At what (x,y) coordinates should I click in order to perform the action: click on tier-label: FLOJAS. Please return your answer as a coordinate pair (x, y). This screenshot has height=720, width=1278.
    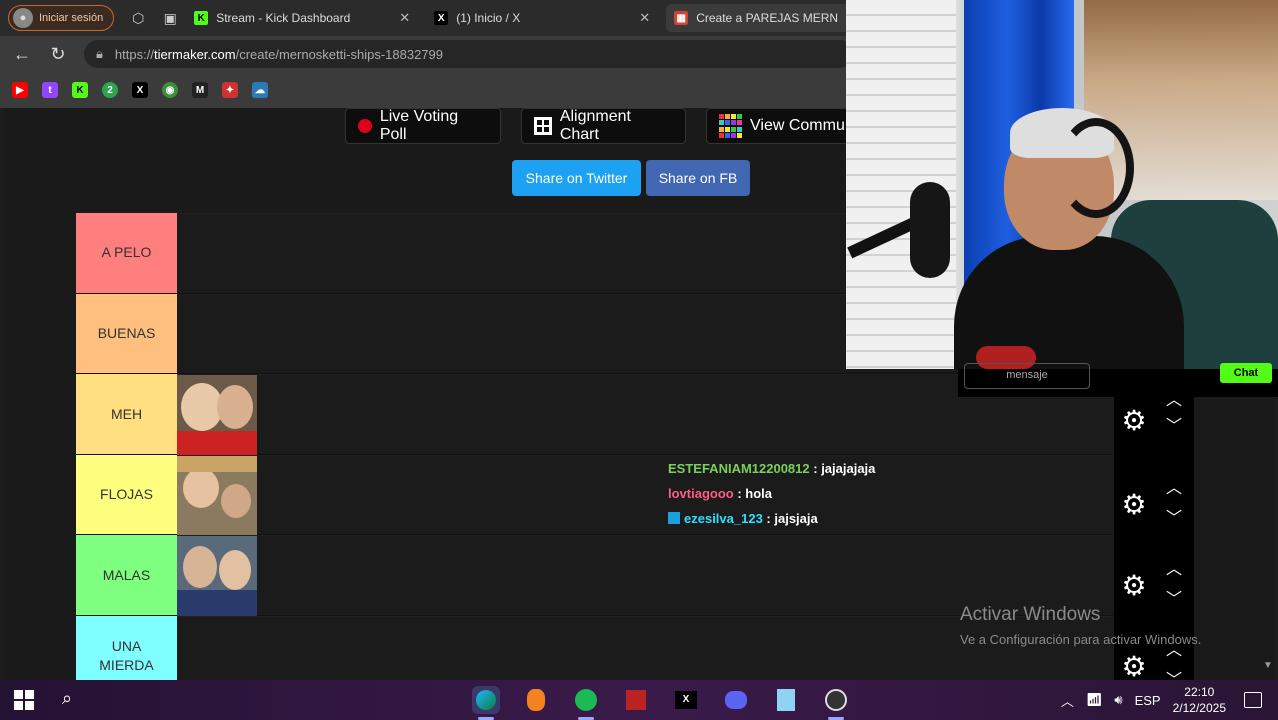
    Looking at the image, I should click on (126, 494).